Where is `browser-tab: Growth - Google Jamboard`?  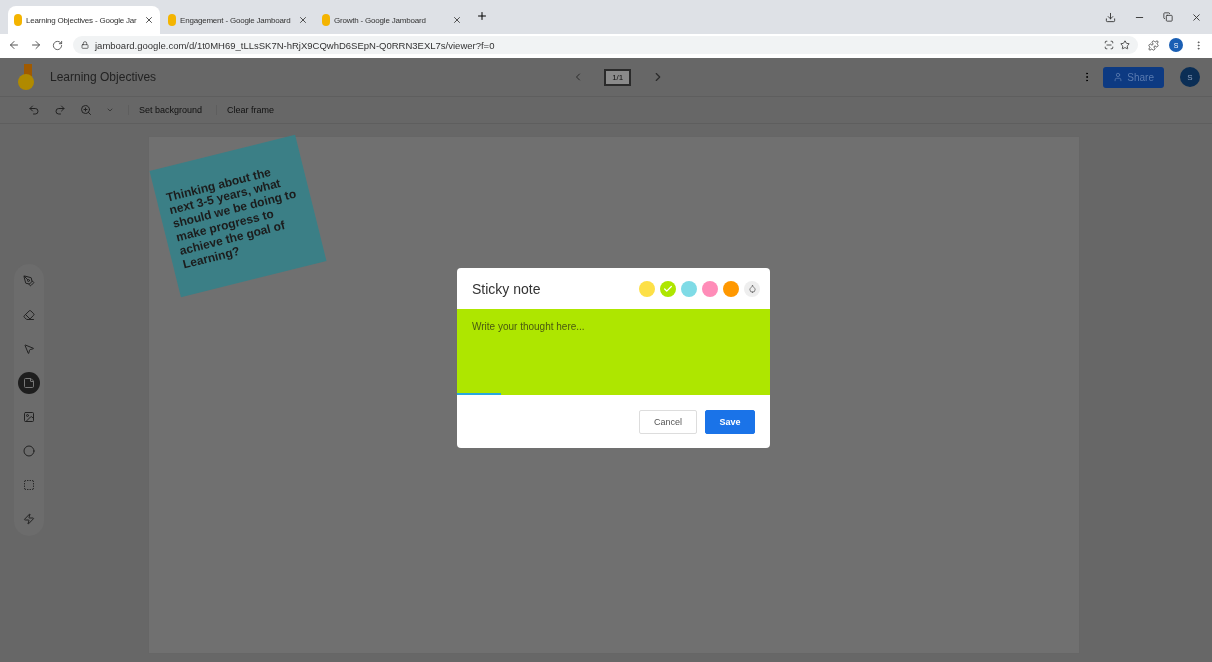 browser-tab: Growth - Google Jamboard is located at coordinates (392, 20).